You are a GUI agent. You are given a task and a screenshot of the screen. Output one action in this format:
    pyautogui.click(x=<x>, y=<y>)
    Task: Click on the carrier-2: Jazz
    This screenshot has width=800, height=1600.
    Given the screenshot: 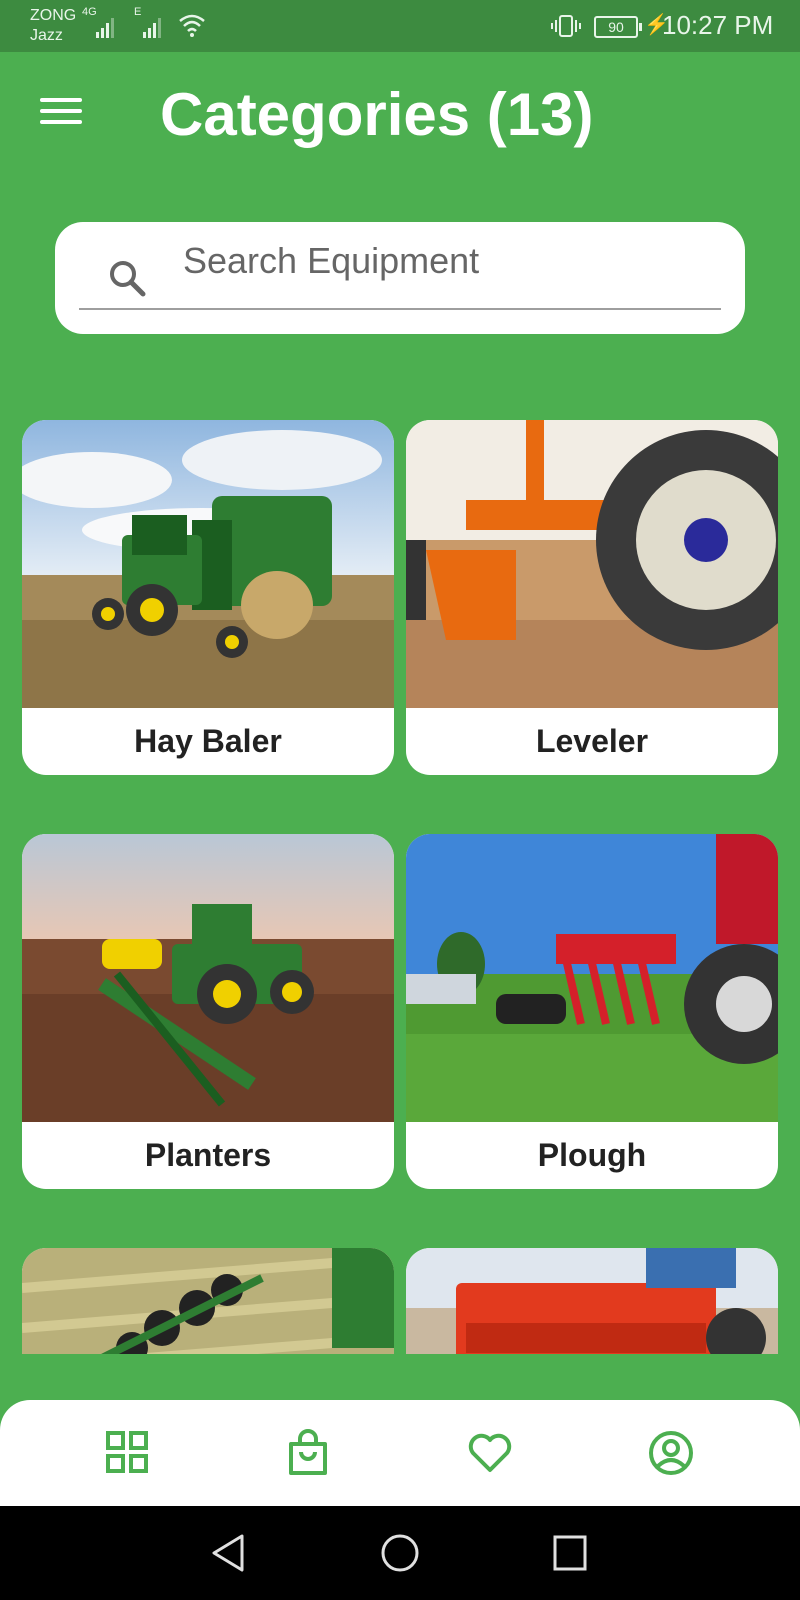 What is the action you would take?
    pyautogui.click(x=46, y=35)
    